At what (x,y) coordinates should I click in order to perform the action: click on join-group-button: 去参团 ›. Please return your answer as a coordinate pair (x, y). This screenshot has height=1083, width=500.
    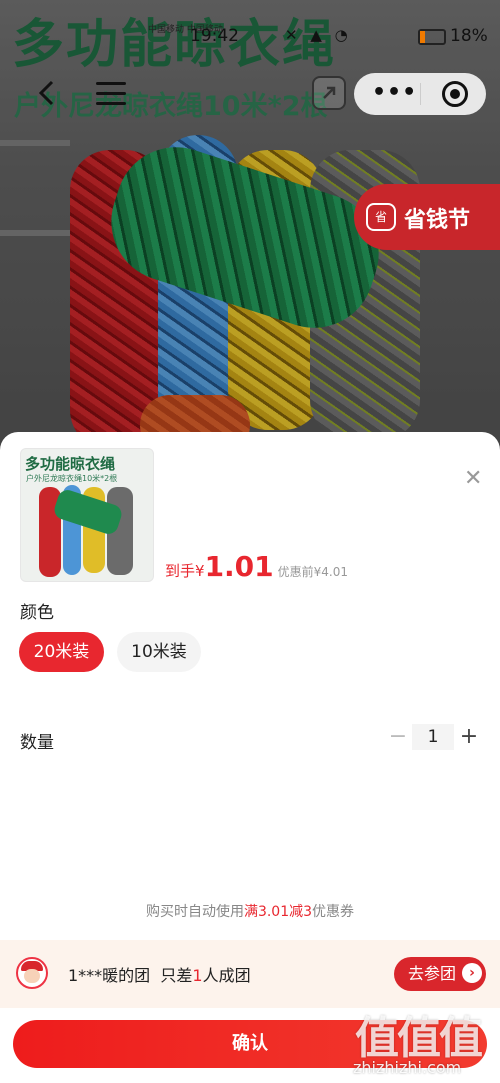
    Looking at the image, I should click on (440, 974).